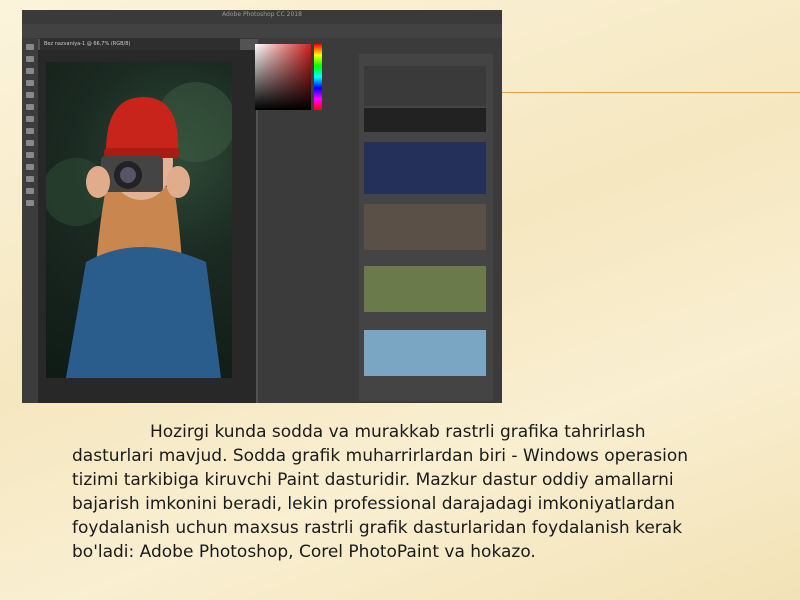 The width and height of the screenshot is (800, 600). What do you see at coordinates (30, 131) in the screenshot?
I see `eraser-tool-icon` at bounding box center [30, 131].